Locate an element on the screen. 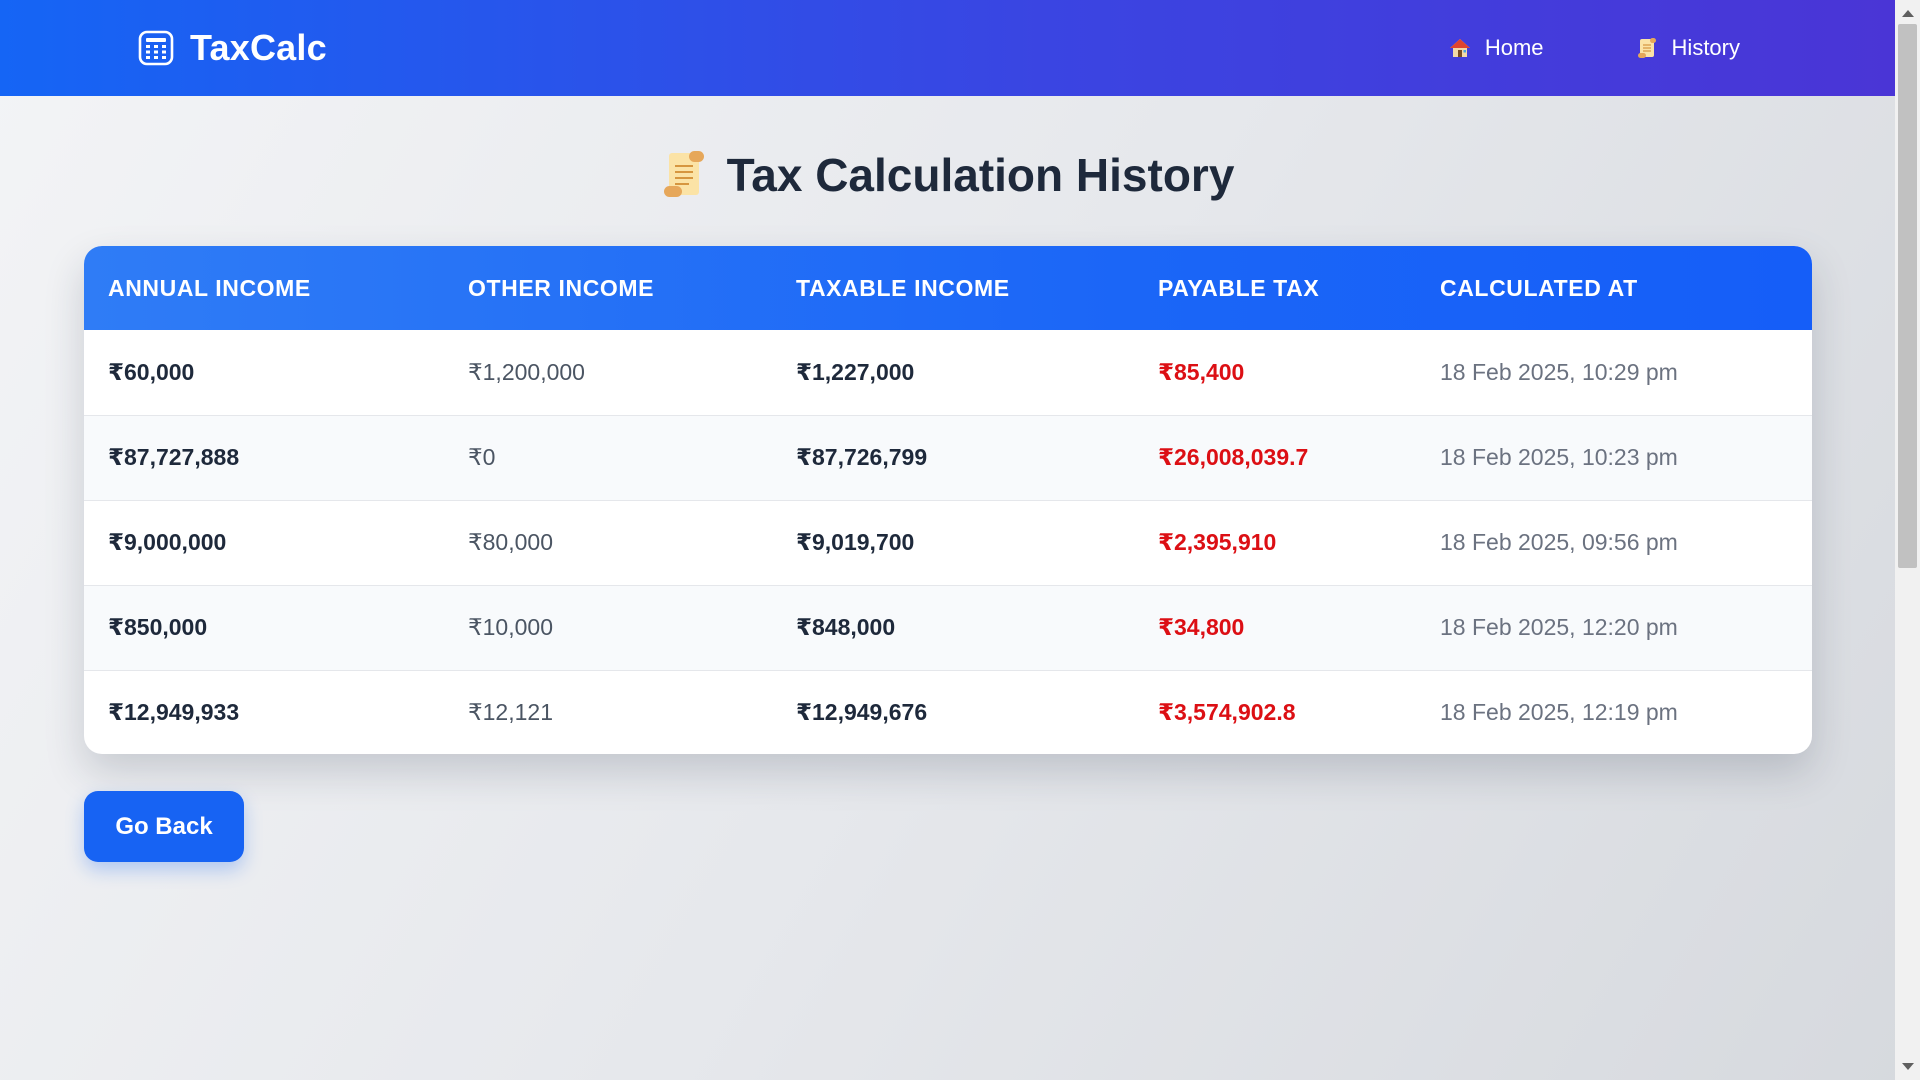 The image size is (1920, 1080). go-back-button: Go Back is located at coordinates (164, 826).